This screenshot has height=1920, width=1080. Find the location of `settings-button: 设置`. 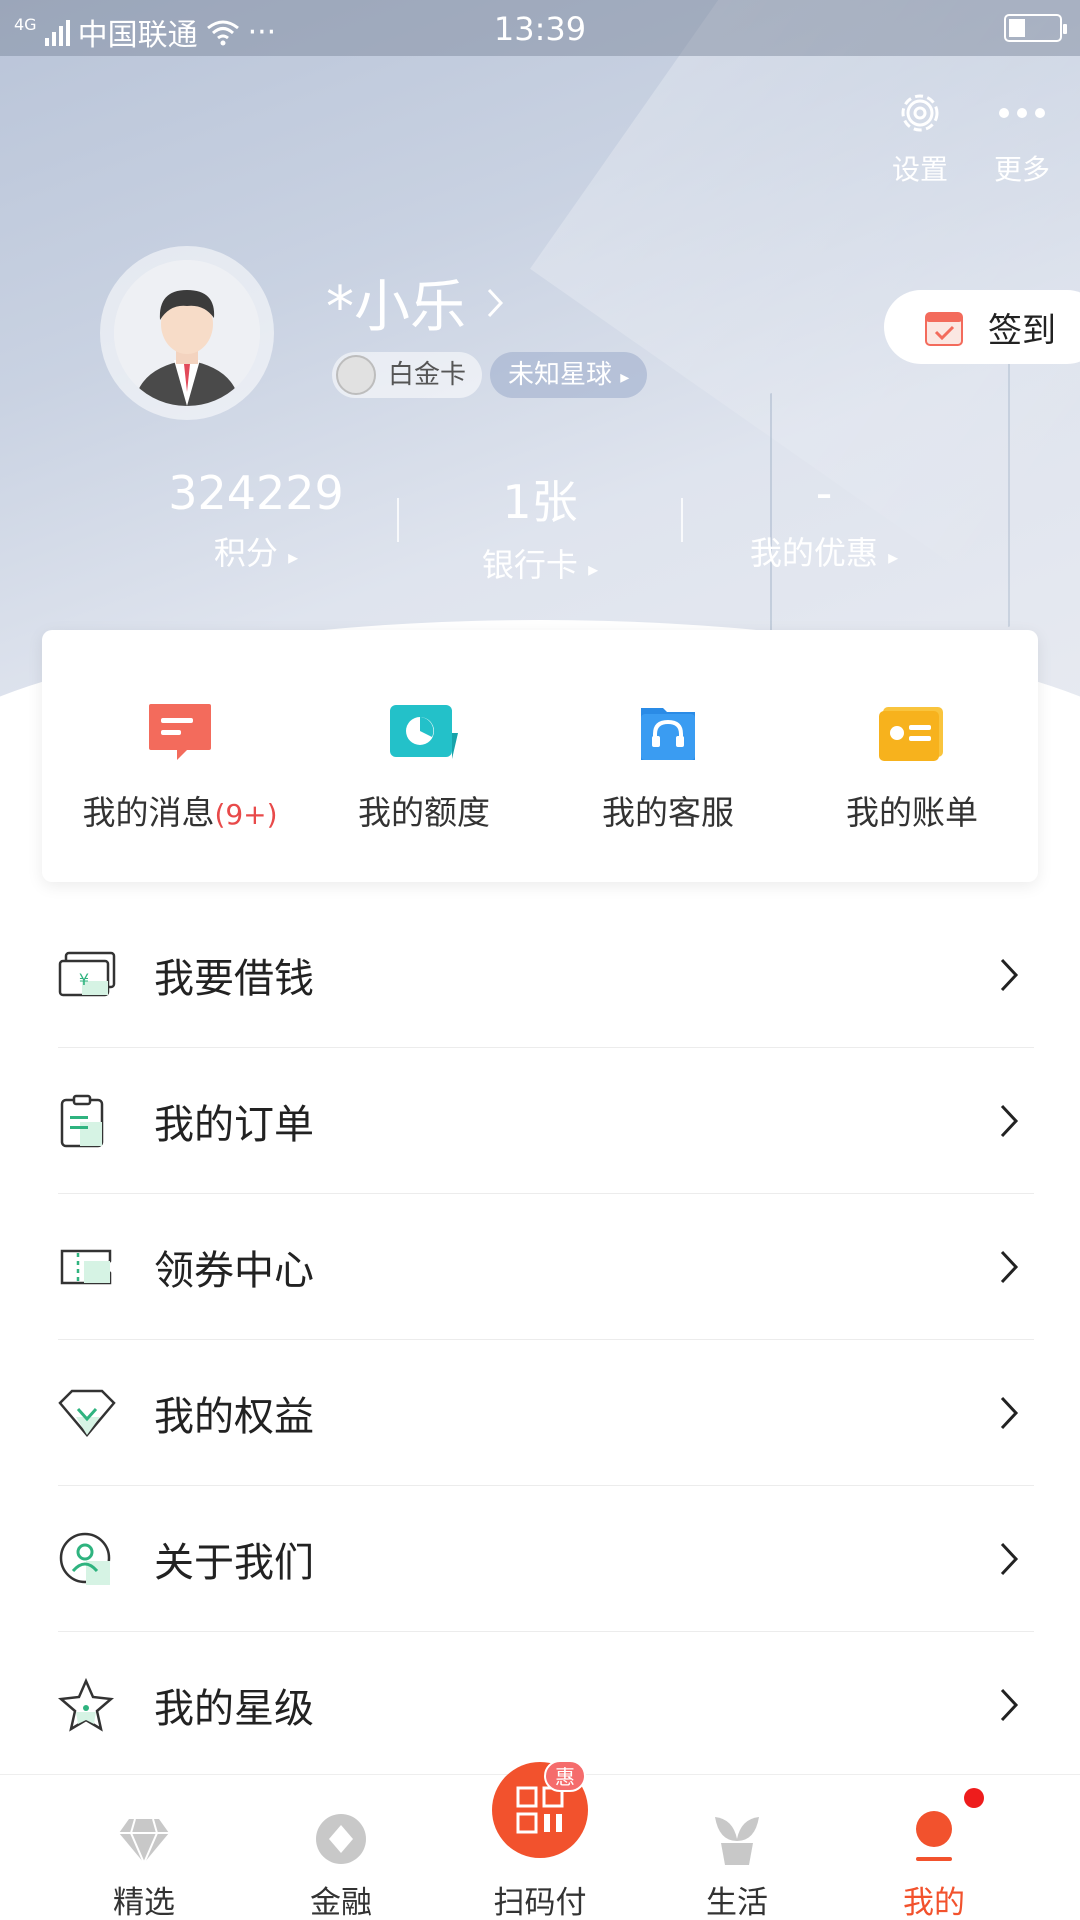

settings-button: 设置 is located at coordinates (920, 136).